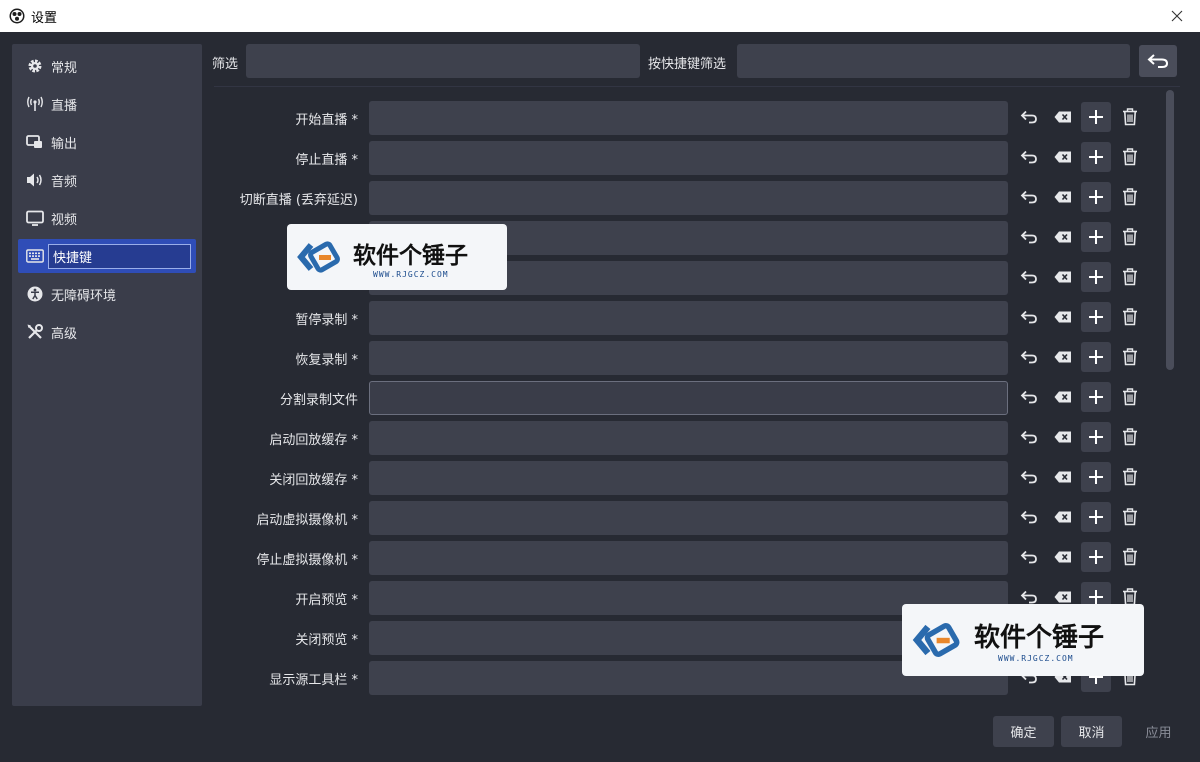  What do you see at coordinates (107, 256) in the screenshot?
I see `sidebar-item-hotkeys: 快捷键` at bounding box center [107, 256].